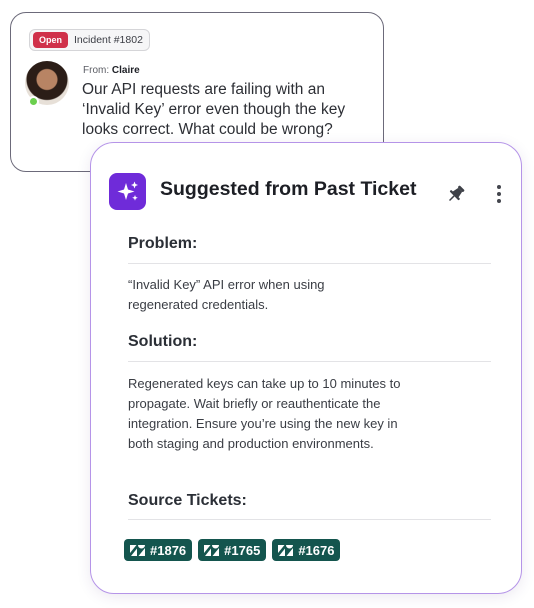  I want to click on ticket-chip-1876: #1876, so click(158, 550).